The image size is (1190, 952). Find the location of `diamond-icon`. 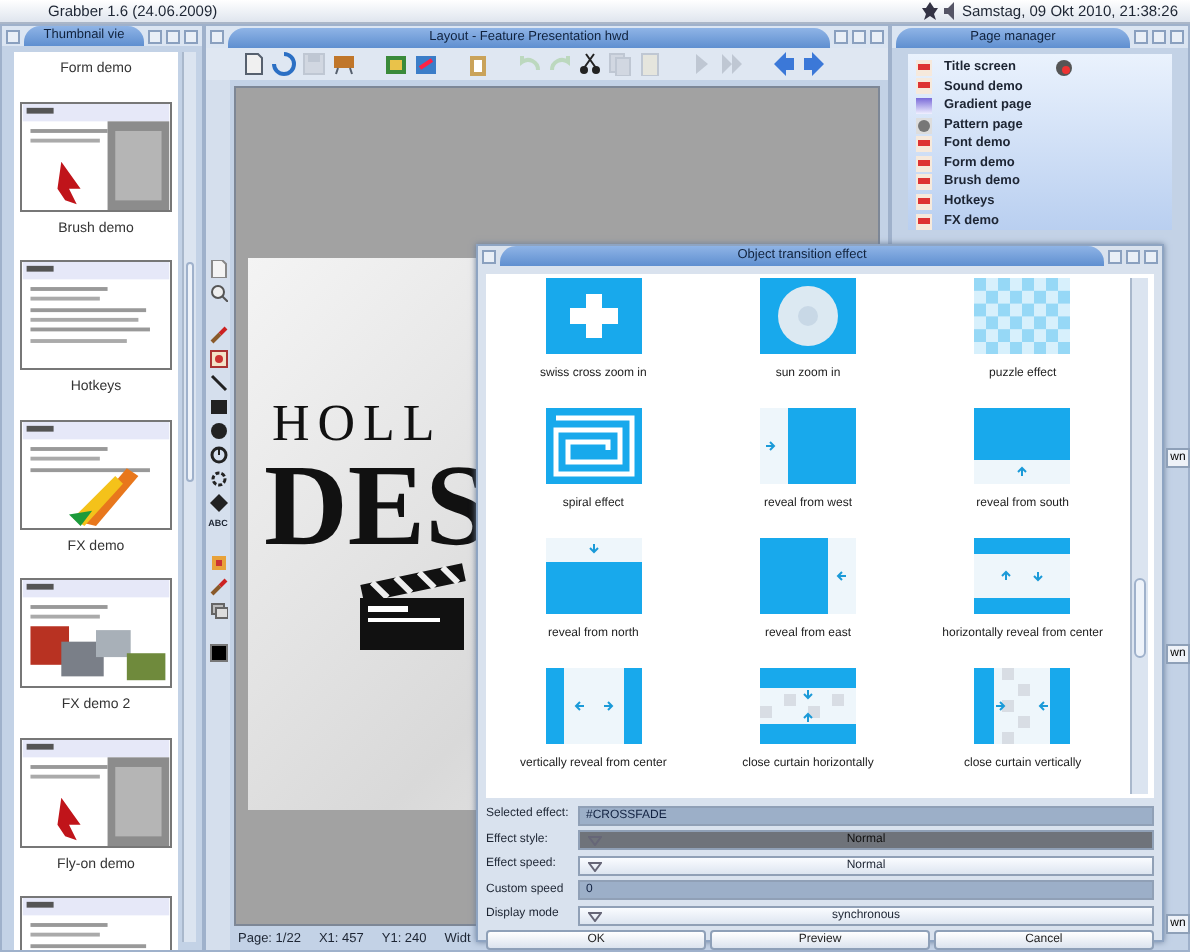

diamond-icon is located at coordinates (218, 503).